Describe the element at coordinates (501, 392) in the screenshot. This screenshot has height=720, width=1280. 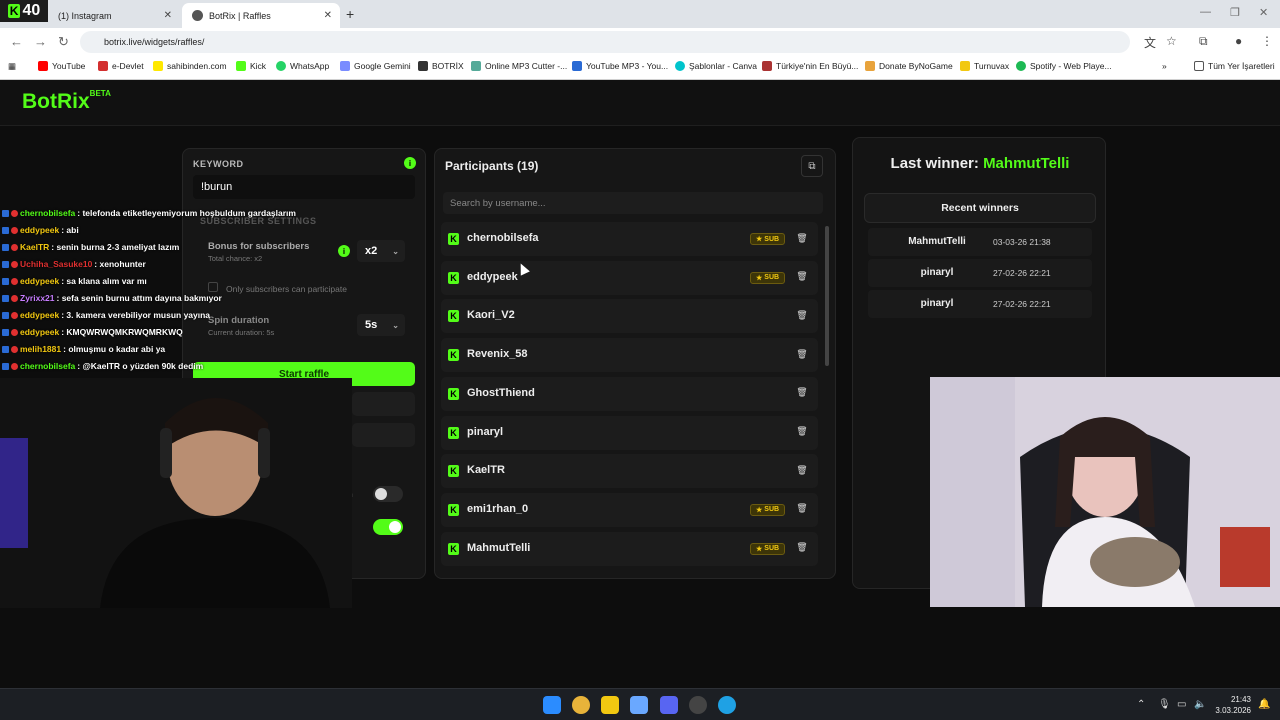
I see `participant-name: GhostThiend` at that location.